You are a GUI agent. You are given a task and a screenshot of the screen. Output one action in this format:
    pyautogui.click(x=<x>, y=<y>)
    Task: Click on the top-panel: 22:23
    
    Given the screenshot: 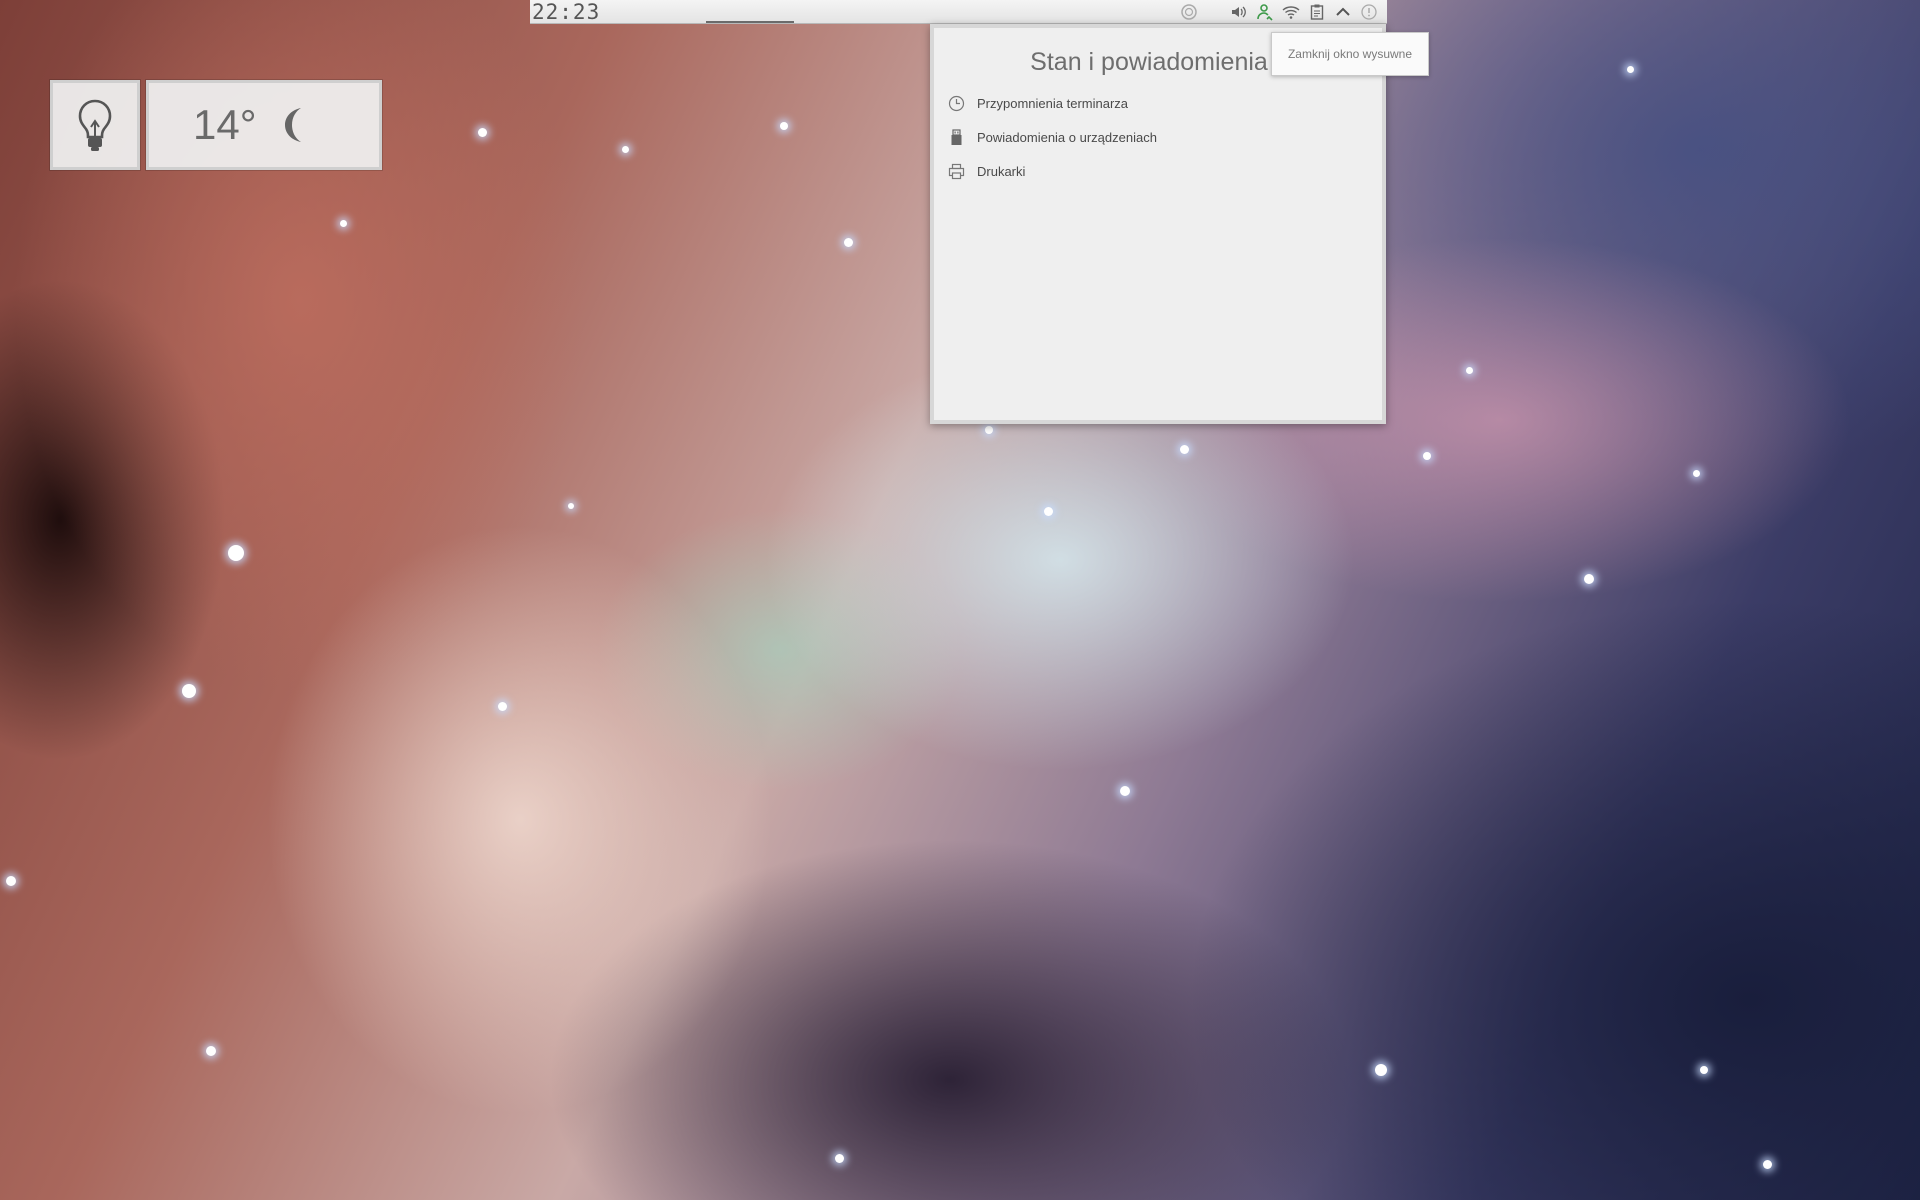 What is the action you would take?
    pyautogui.click(x=958, y=12)
    